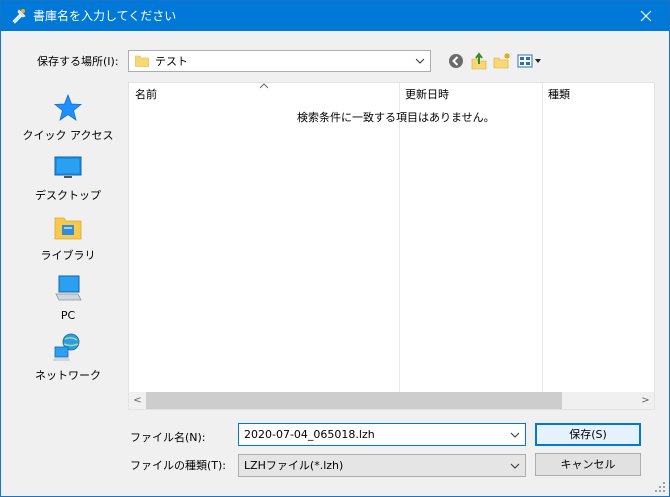 The height and width of the screenshot is (497, 670). I want to click on pc-icon, so click(68, 288).